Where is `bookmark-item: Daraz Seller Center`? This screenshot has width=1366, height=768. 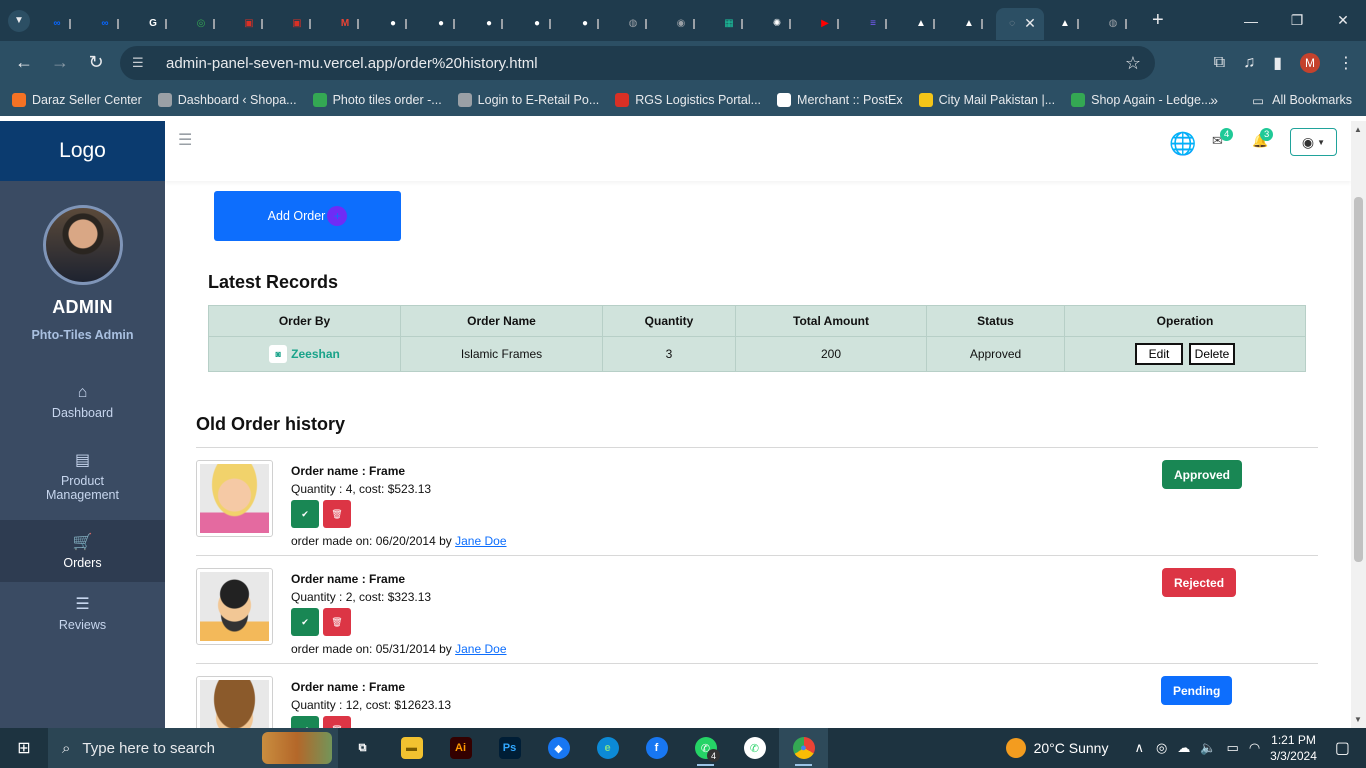 bookmark-item: Daraz Seller Center is located at coordinates (77, 100).